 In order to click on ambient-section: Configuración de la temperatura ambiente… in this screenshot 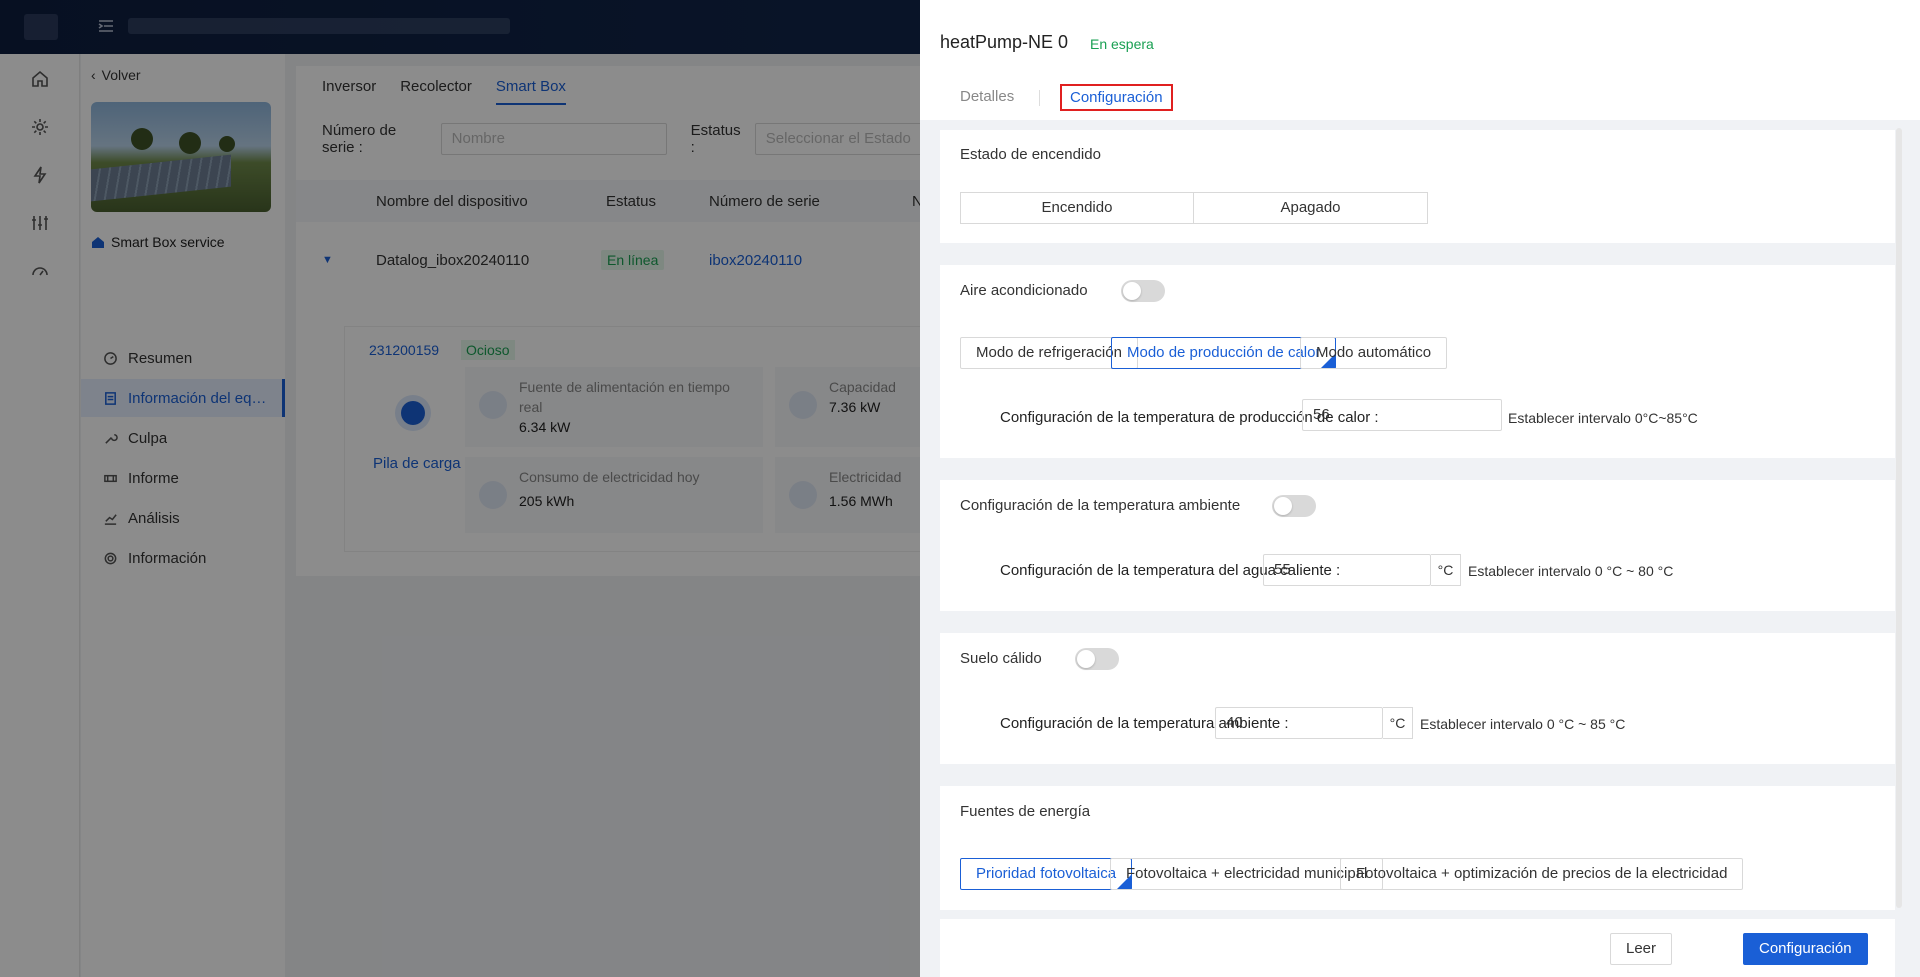, I will do `click(1417, 545)`.